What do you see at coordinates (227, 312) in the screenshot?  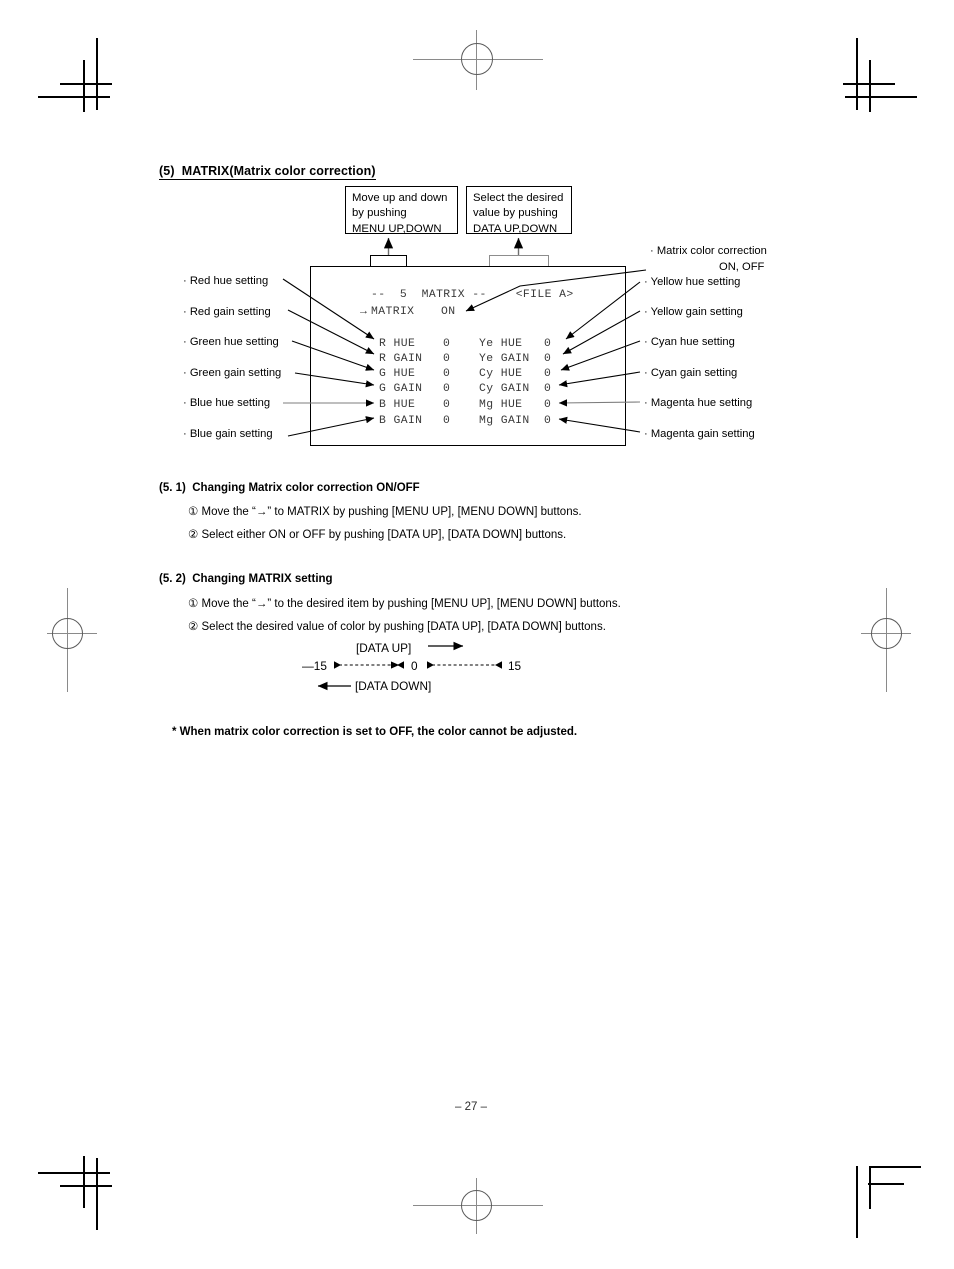 I see `annotation-red-gain: · Red gain setting` at bounding box center [227, 312].